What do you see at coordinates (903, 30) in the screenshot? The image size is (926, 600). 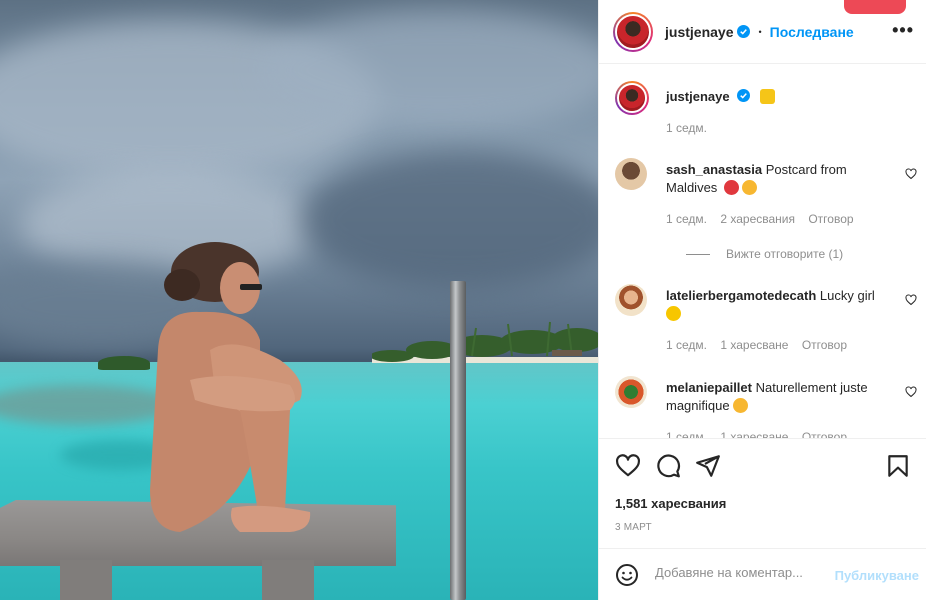 I see `more-options-icon: •••` at bounding box center [903, 30].